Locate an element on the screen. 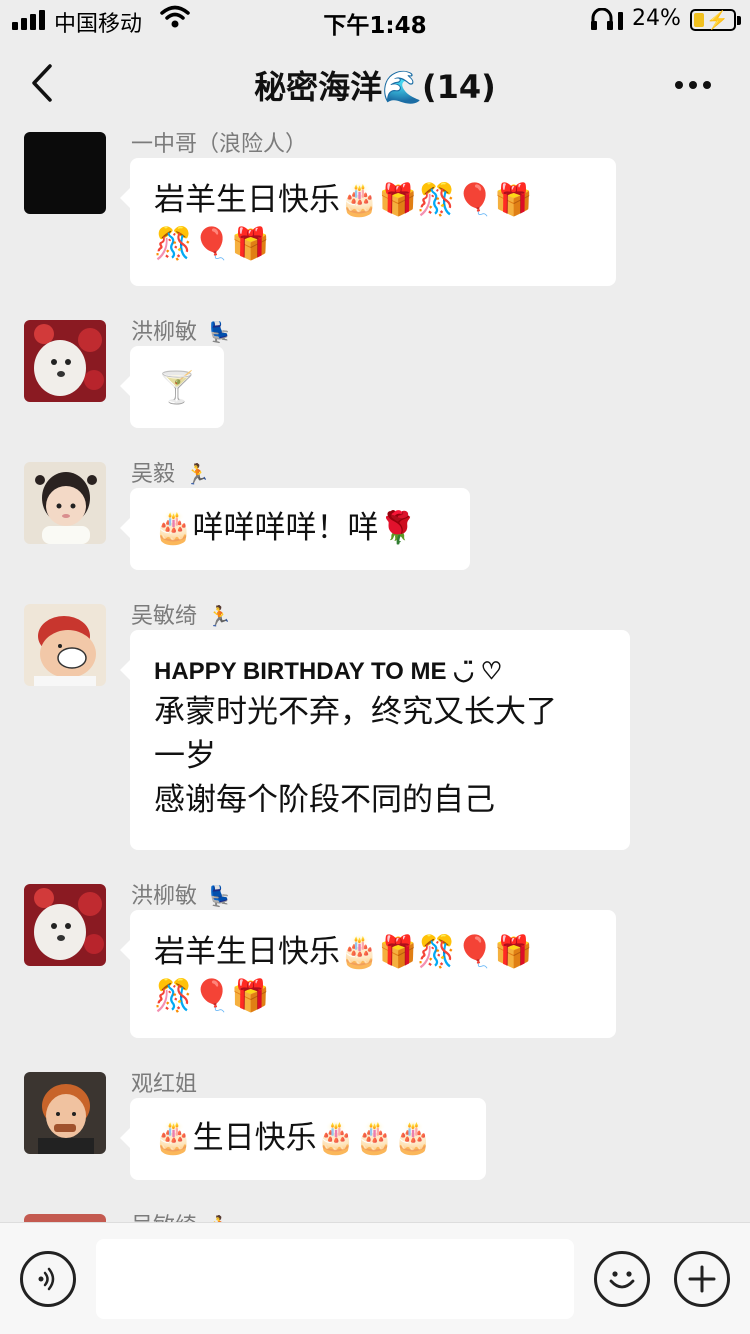  battery-cap is located at coordinates (739, 20).